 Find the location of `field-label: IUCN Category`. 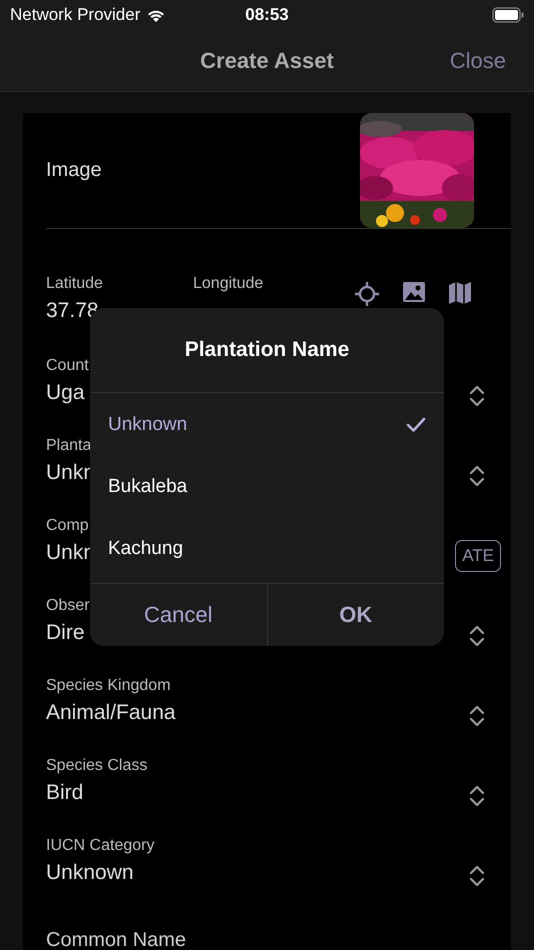

field-label: IUCN Category is located at coordinates (100, 846).